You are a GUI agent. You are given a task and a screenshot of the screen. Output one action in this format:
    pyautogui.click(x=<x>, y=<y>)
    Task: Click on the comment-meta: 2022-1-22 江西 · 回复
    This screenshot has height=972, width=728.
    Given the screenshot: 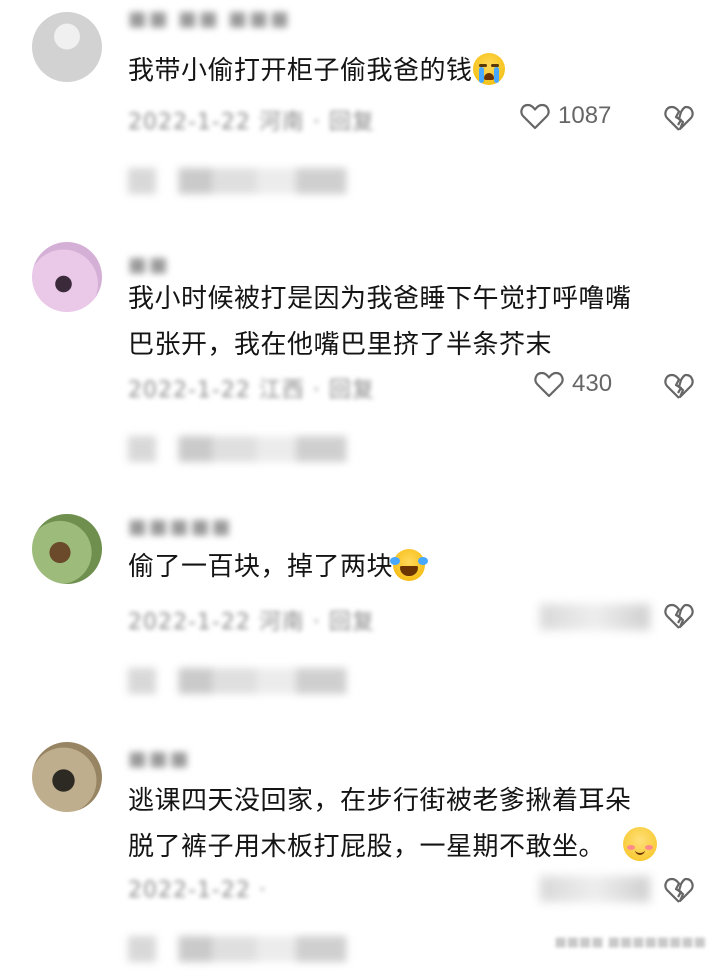 What is the action you would take?
    pyautogui.click(x=251, y=390)
    